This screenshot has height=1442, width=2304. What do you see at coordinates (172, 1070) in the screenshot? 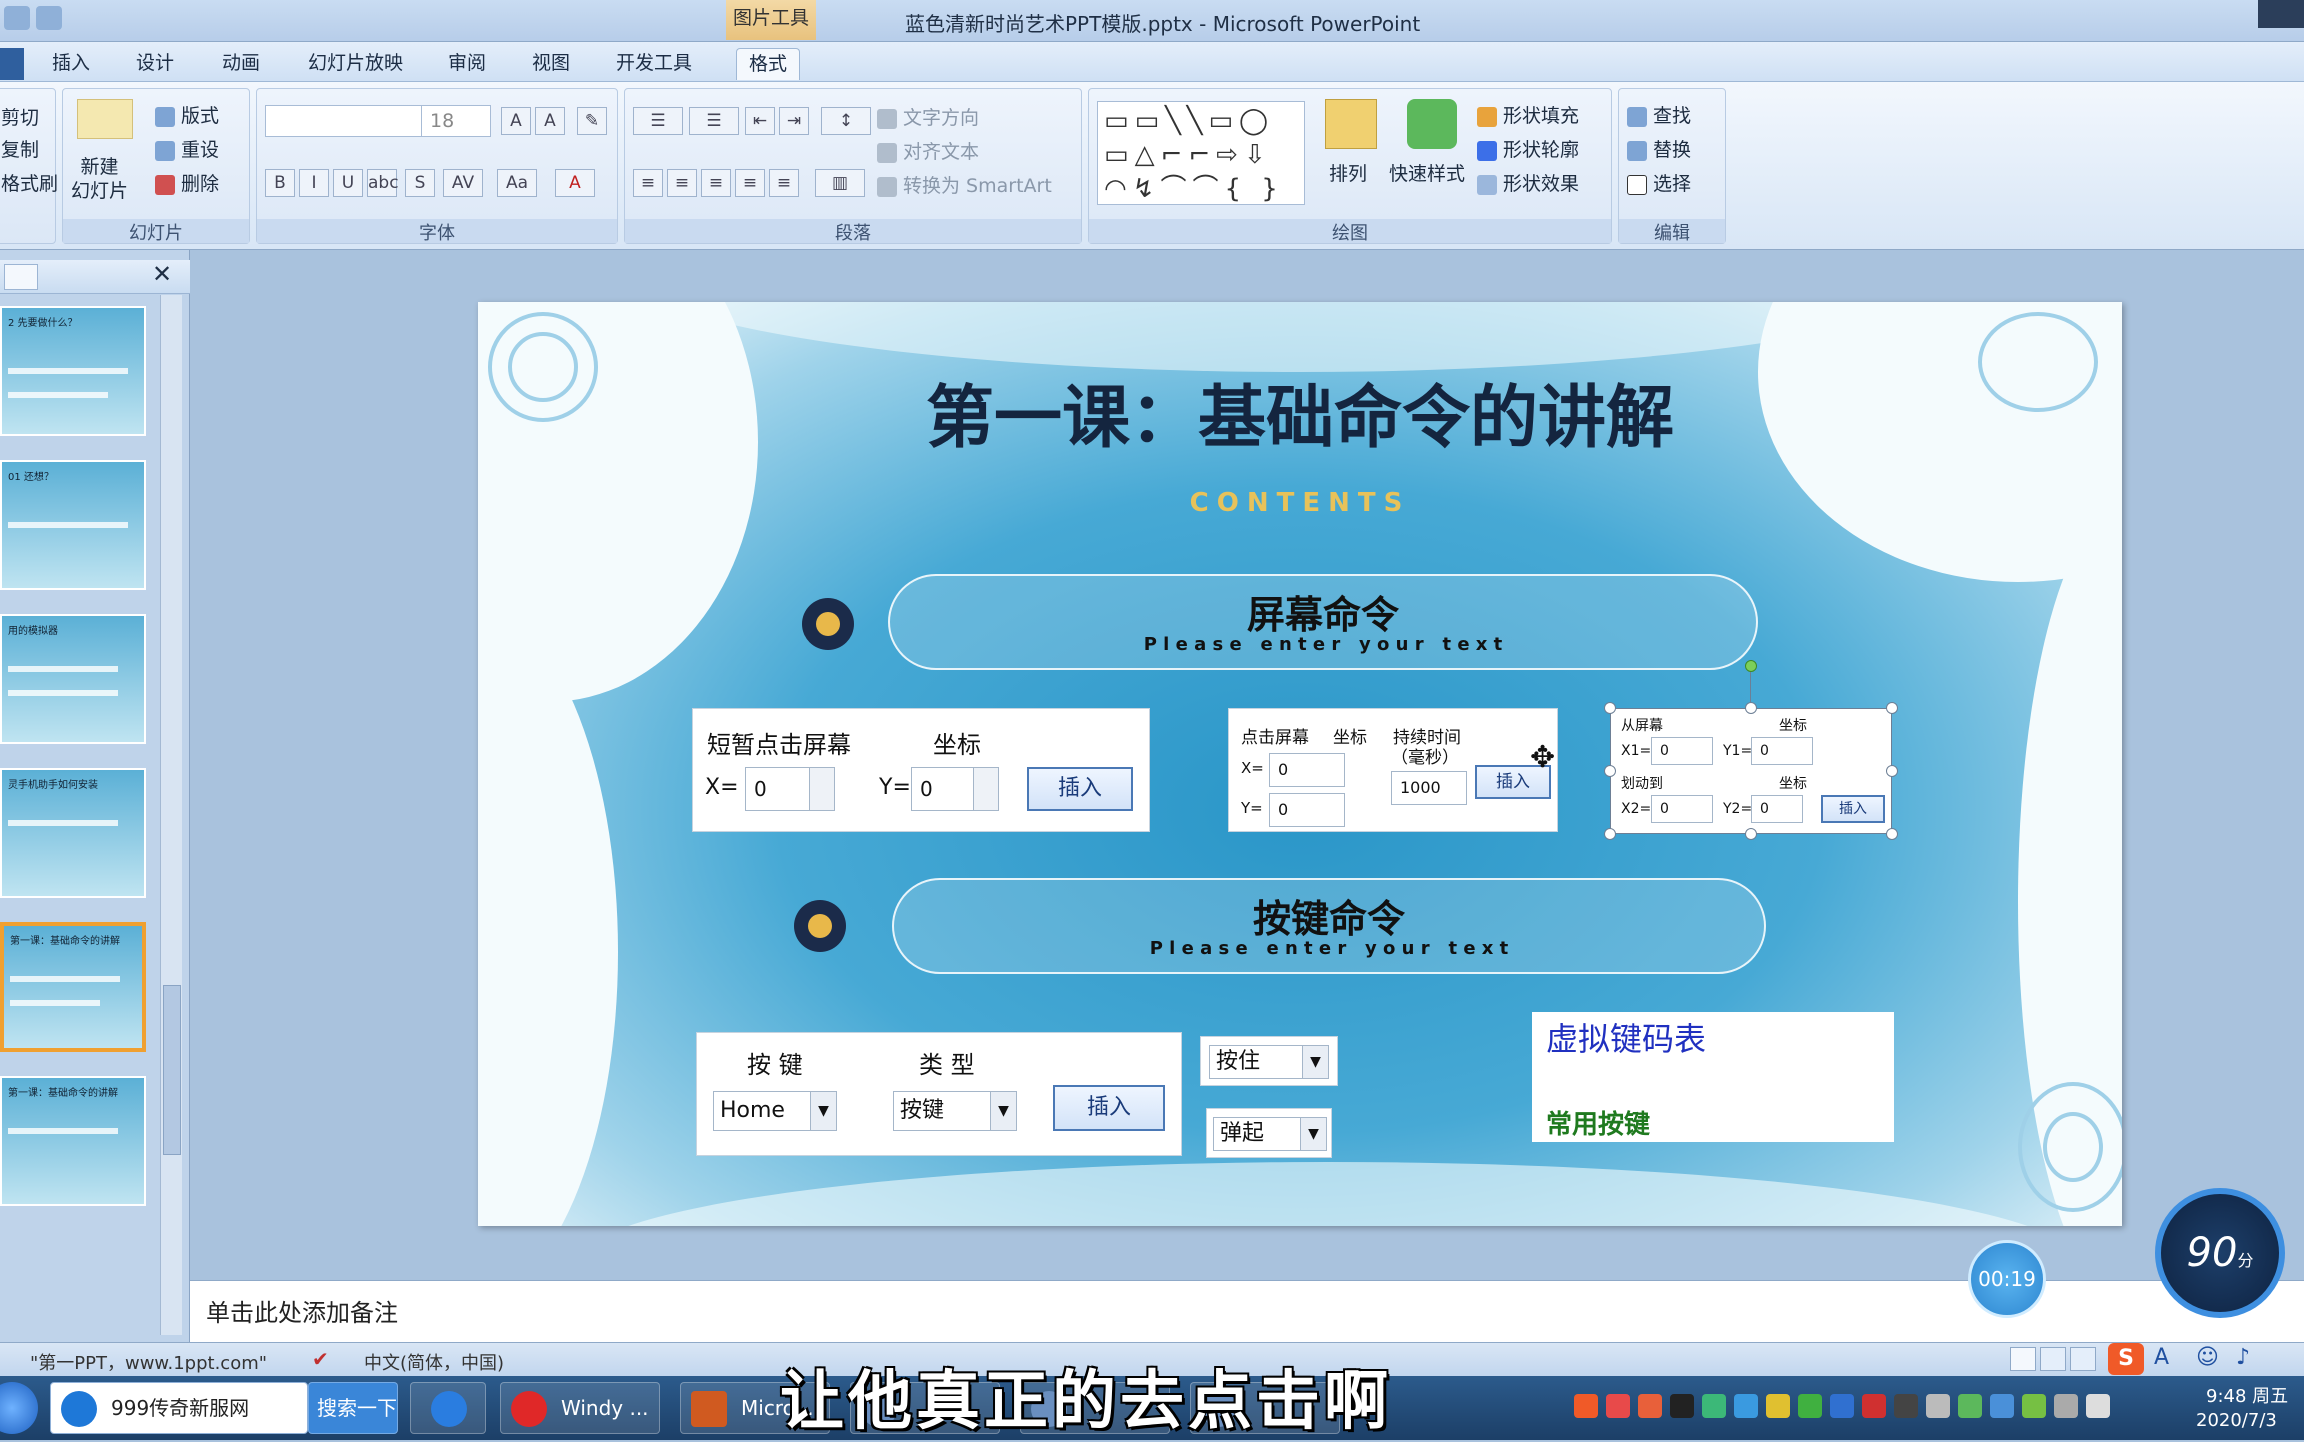
I see `scrollbar-thumb` at bounding box center [172, 1070].